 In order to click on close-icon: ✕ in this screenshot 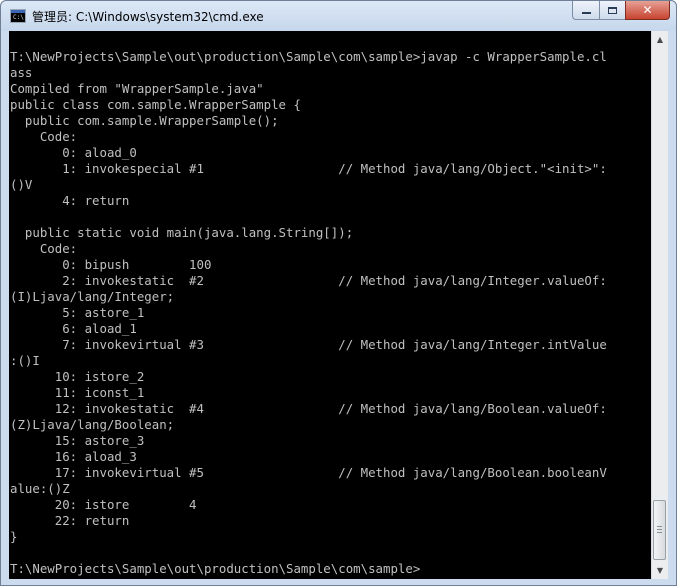, I will do `click(647, 10)`.